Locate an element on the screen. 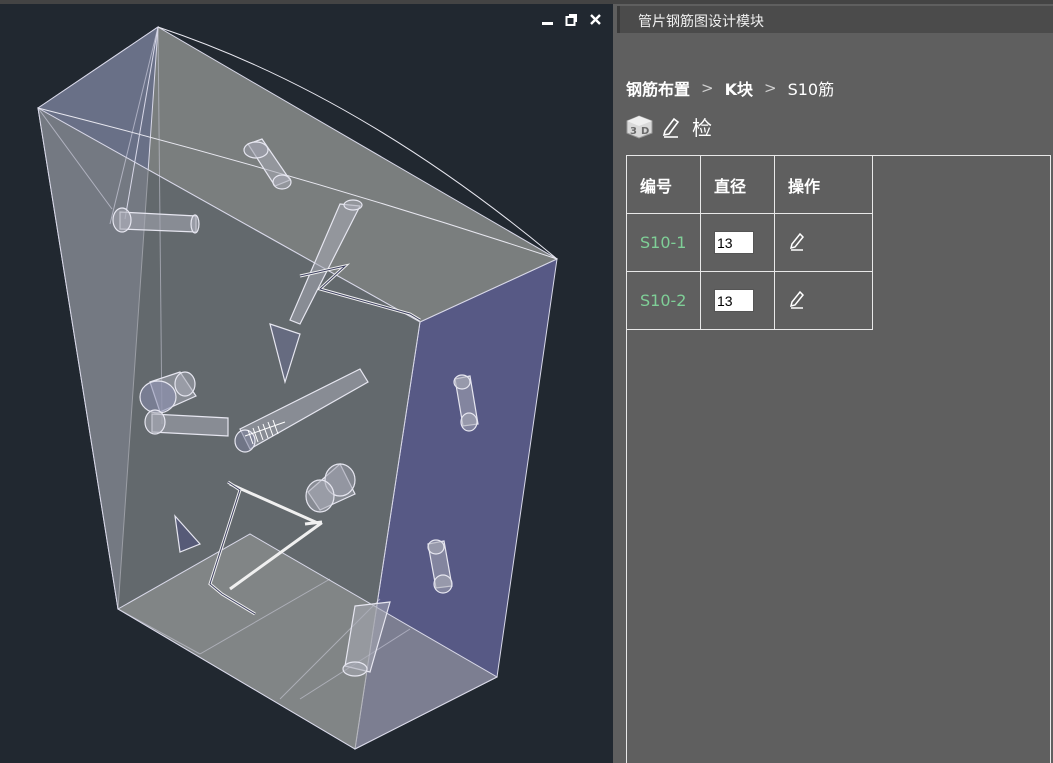 This screenshot has width=1053, height=763. rebar-table: 编号 直径 操作 S10-1 13 S10-2 13 is located at coordinates (749, 242).